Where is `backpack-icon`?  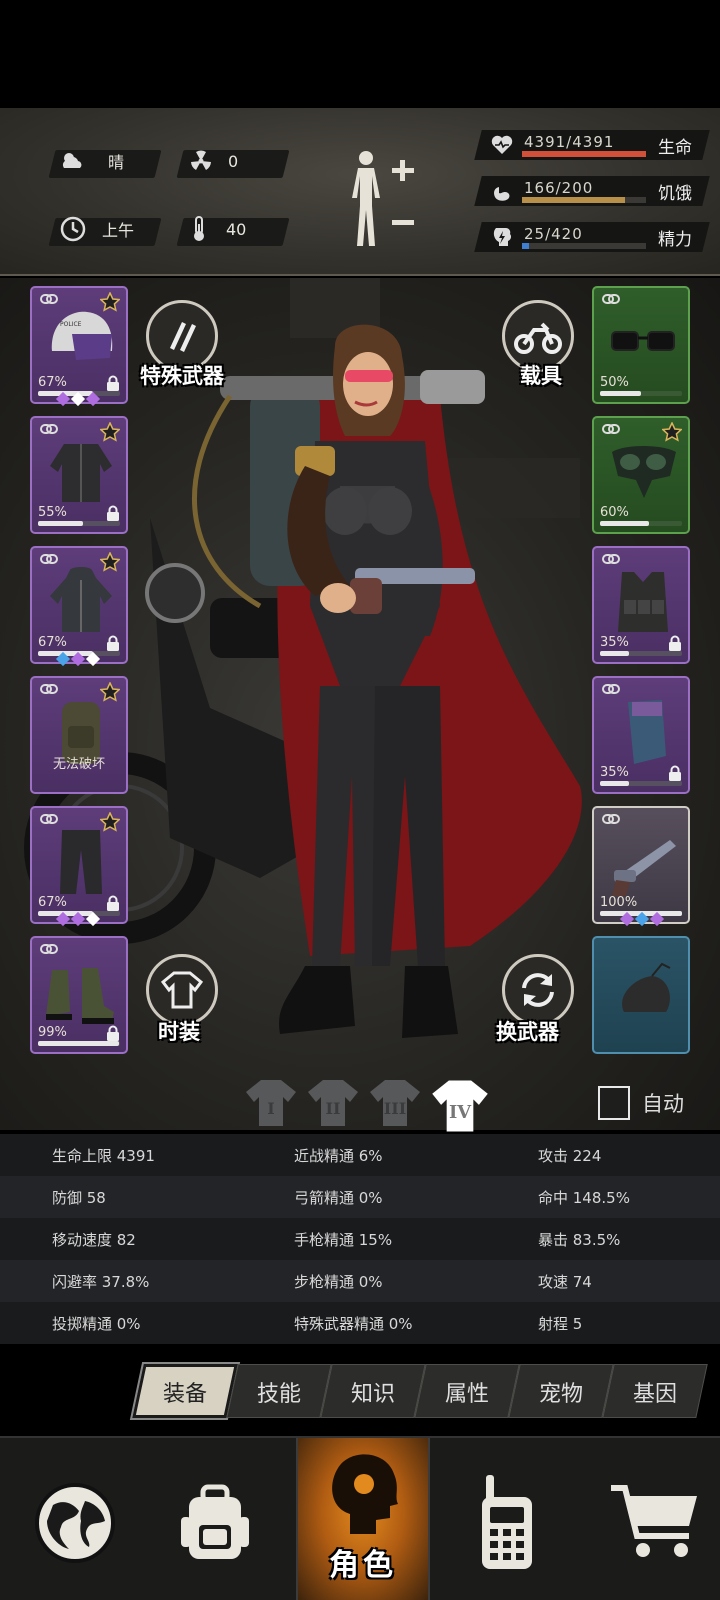
backpack-icon is located at coordinates (215, 1521).